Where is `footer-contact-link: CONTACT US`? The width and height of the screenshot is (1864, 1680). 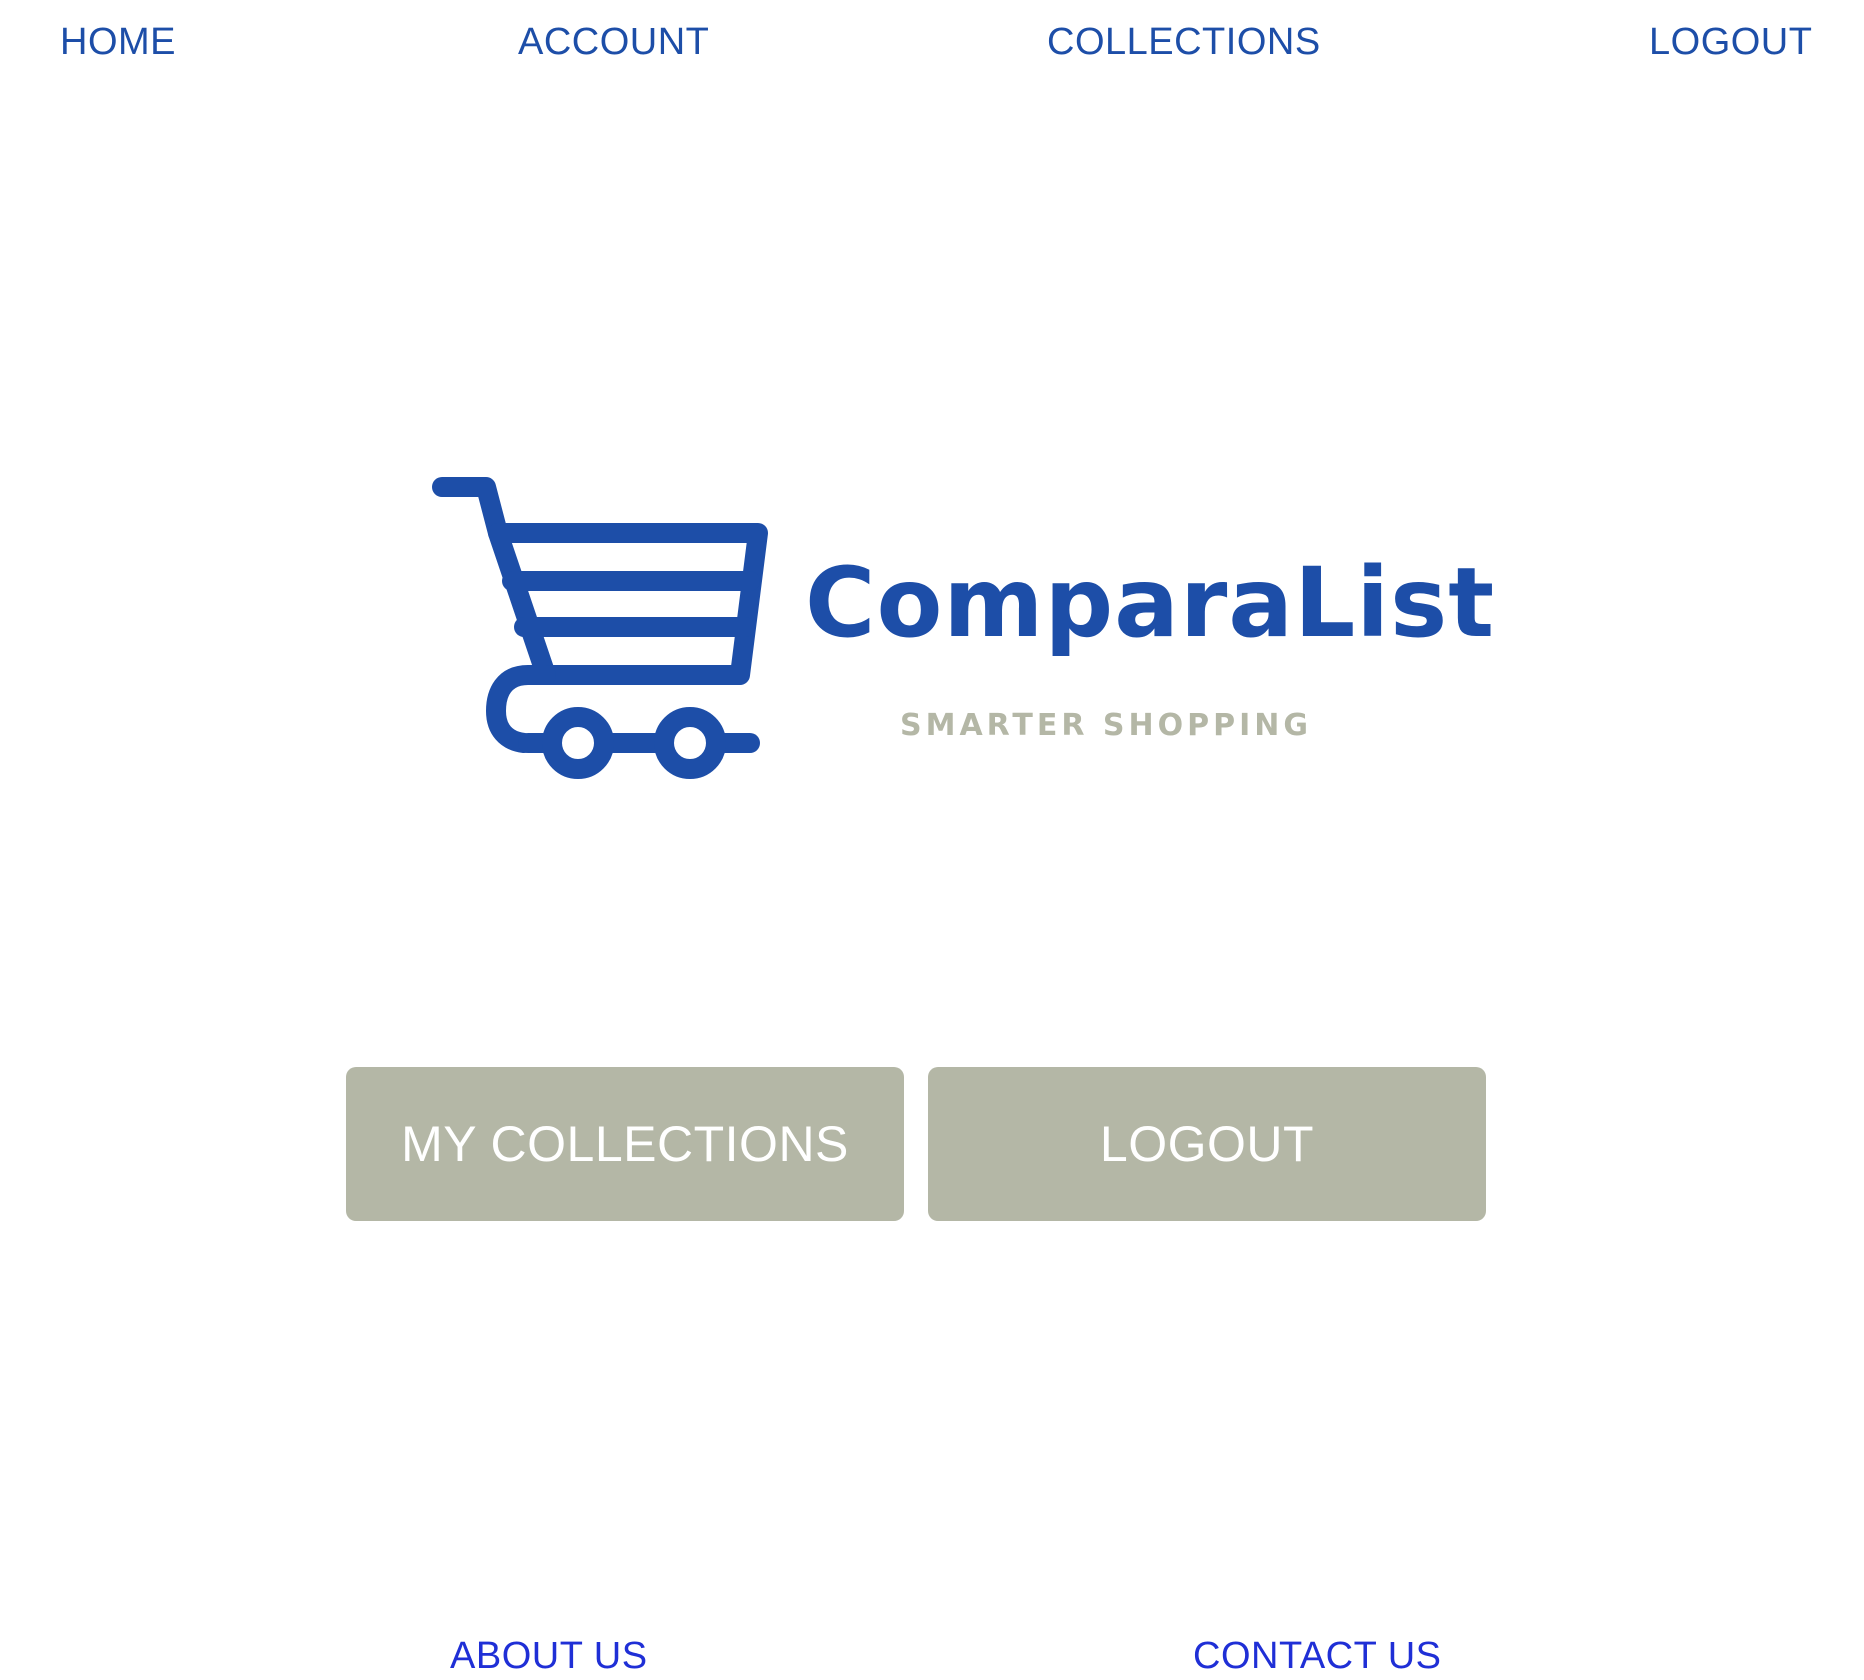 footer-contact-link: CONTACT US is located at coordinates (1317, 1656).